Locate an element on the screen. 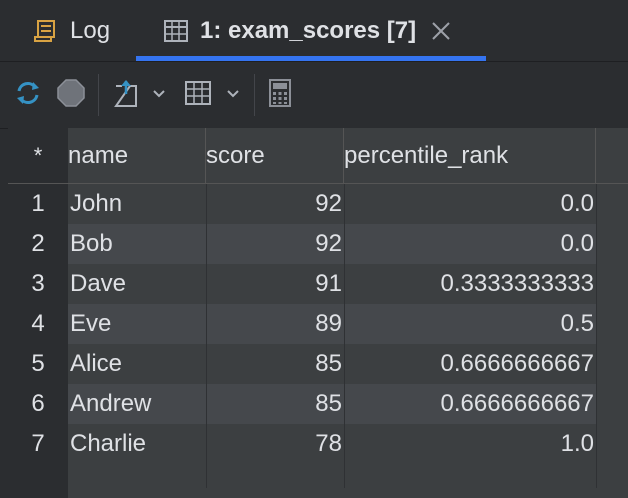 Image resolution: width=628 pixels, height=498 pixels. cell-name: Charlie is located at coordinates (137, 444).